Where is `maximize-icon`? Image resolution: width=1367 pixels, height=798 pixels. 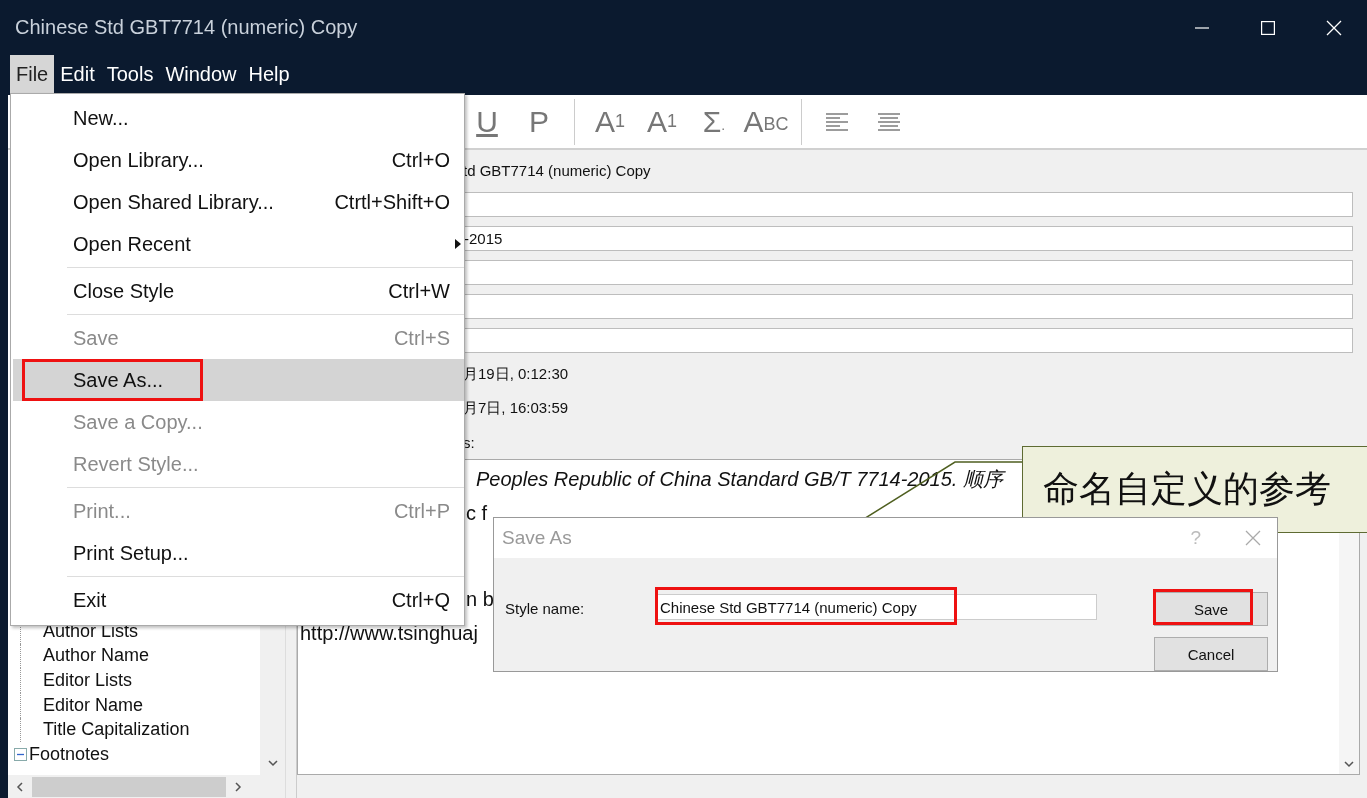
maximize-icon is located at coordinates (1268, 27).